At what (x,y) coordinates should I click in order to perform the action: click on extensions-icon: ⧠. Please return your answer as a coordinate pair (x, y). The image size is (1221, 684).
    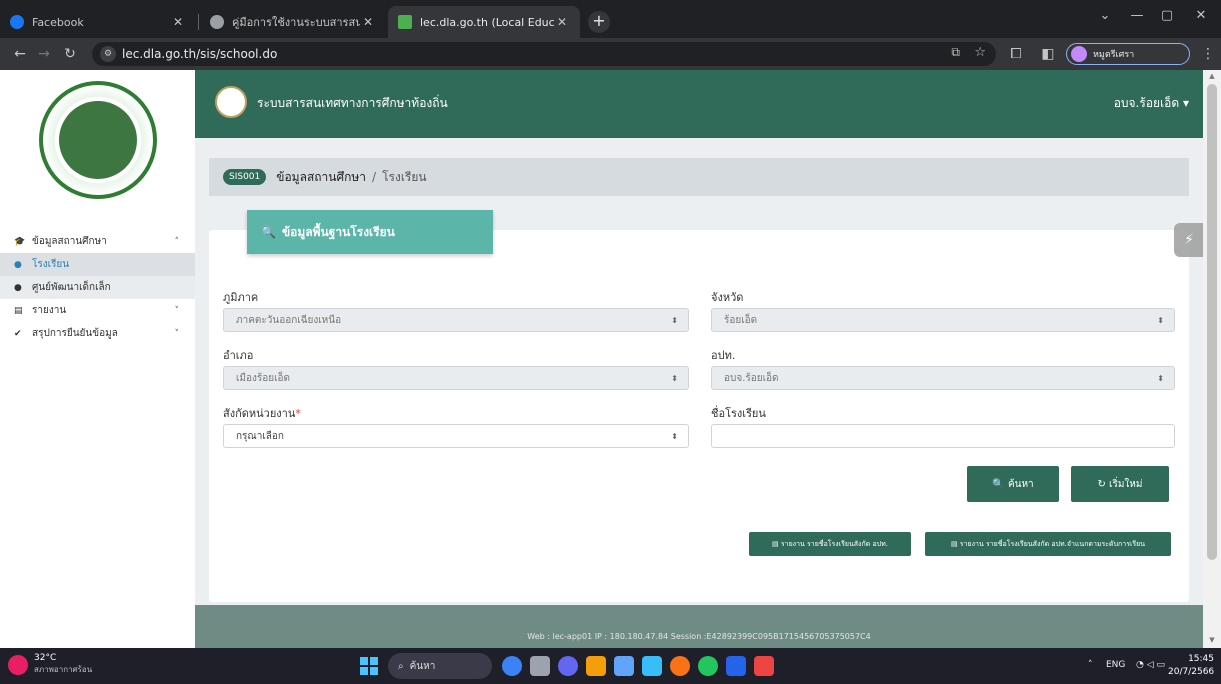
    Looking at the image, I should click on (1016, 54).